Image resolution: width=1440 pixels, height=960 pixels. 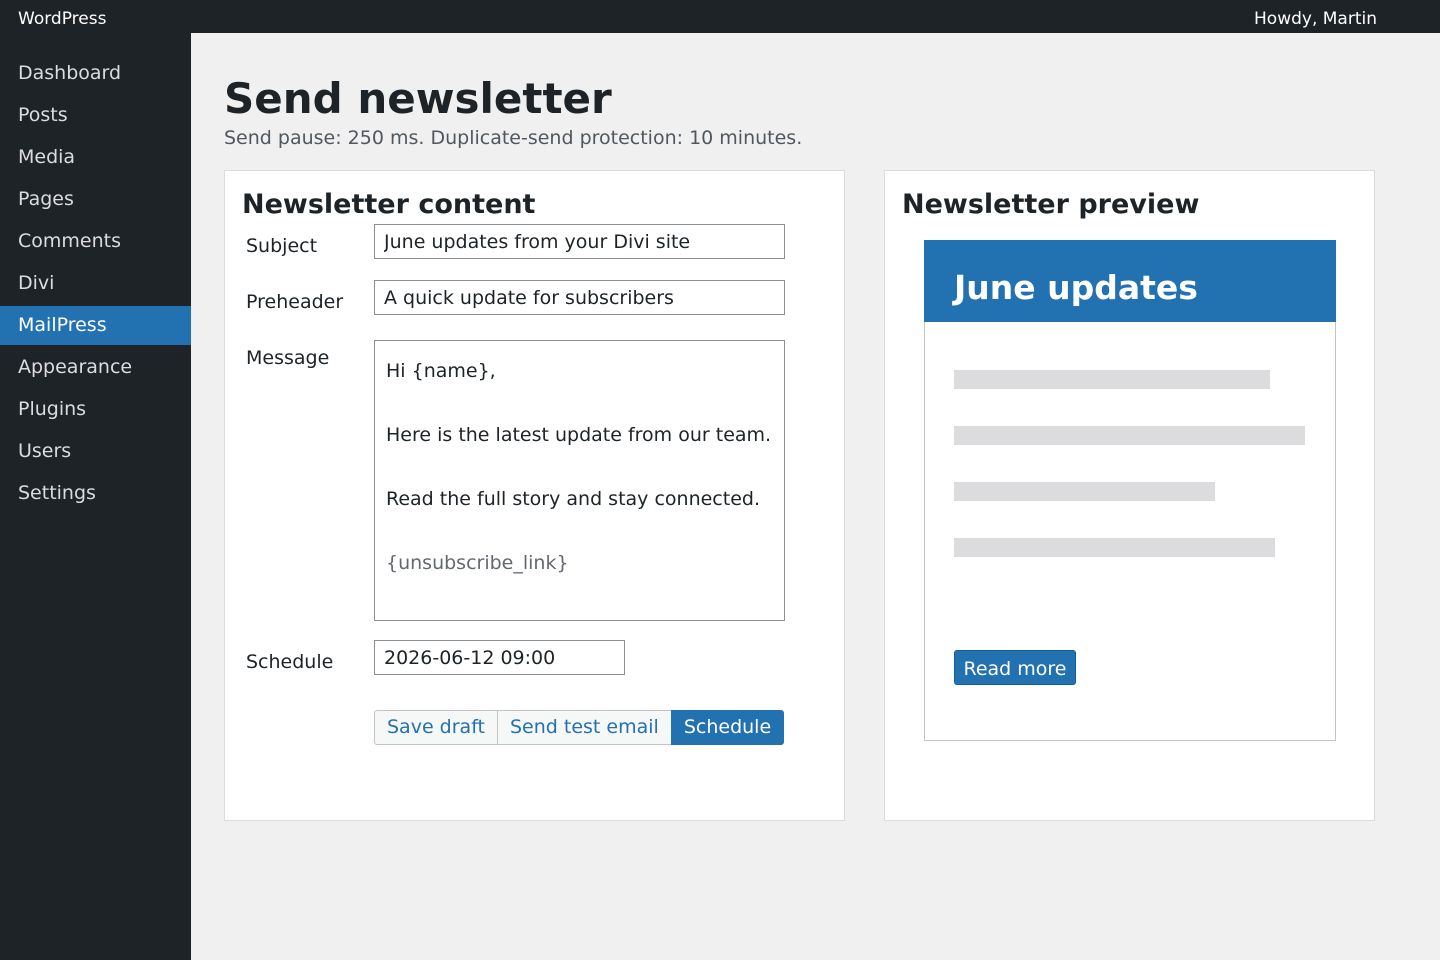 I want to click on message-line: Read the full story and stay connected., so click(x=573, y=499).